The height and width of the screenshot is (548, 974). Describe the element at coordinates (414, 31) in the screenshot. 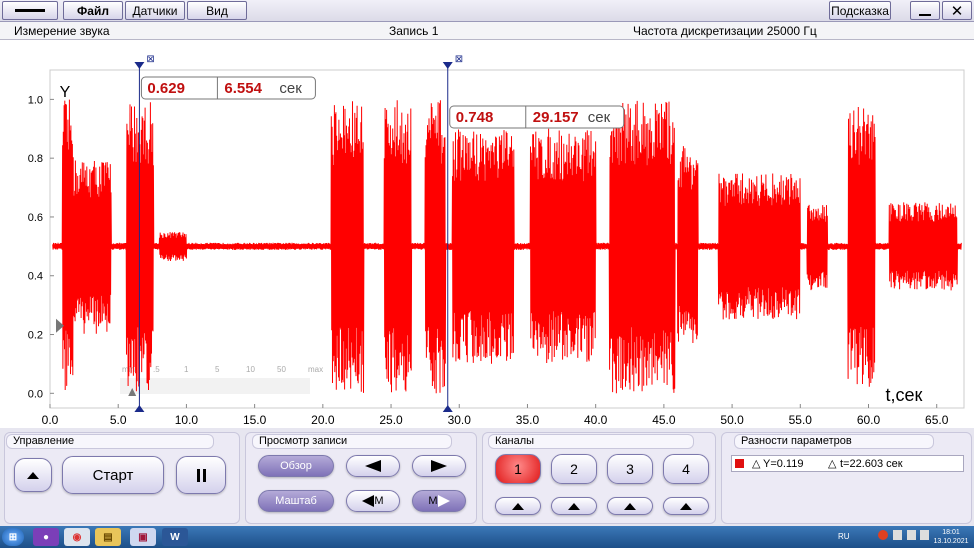

I see `record-label: Запись 1` at that location.